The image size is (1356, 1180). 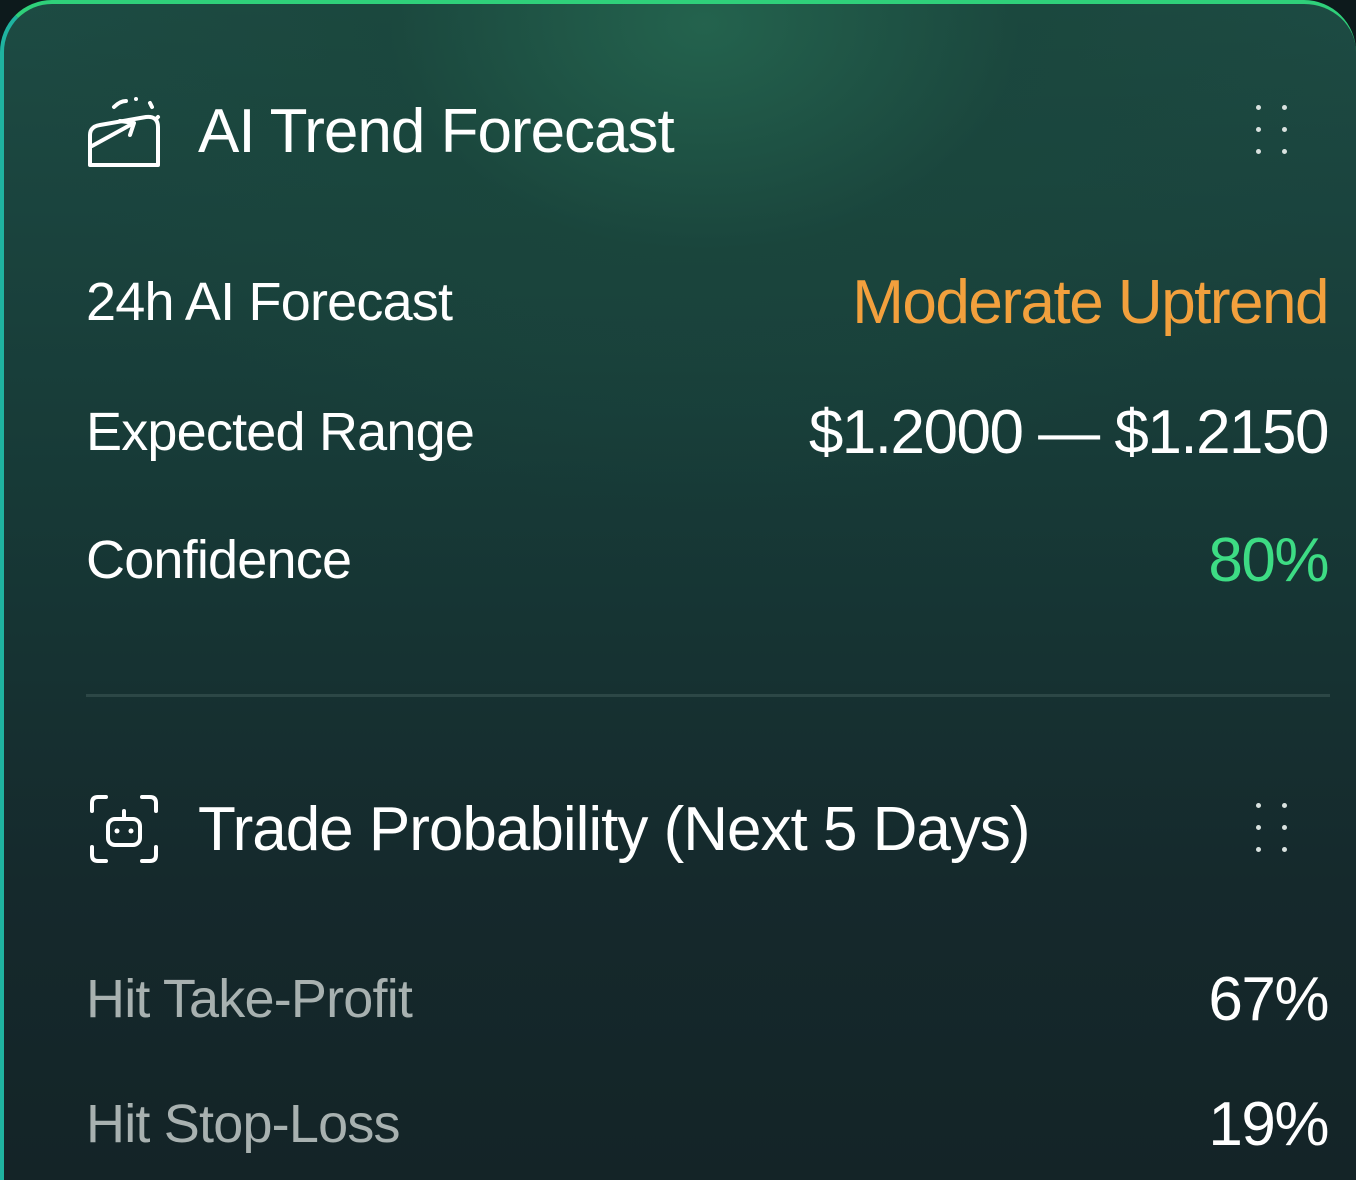 What do you see at coordinates (436, 131) in the screenshot?
I see `section-title: AI Trend Forecast` at bounding box center [436, 131].